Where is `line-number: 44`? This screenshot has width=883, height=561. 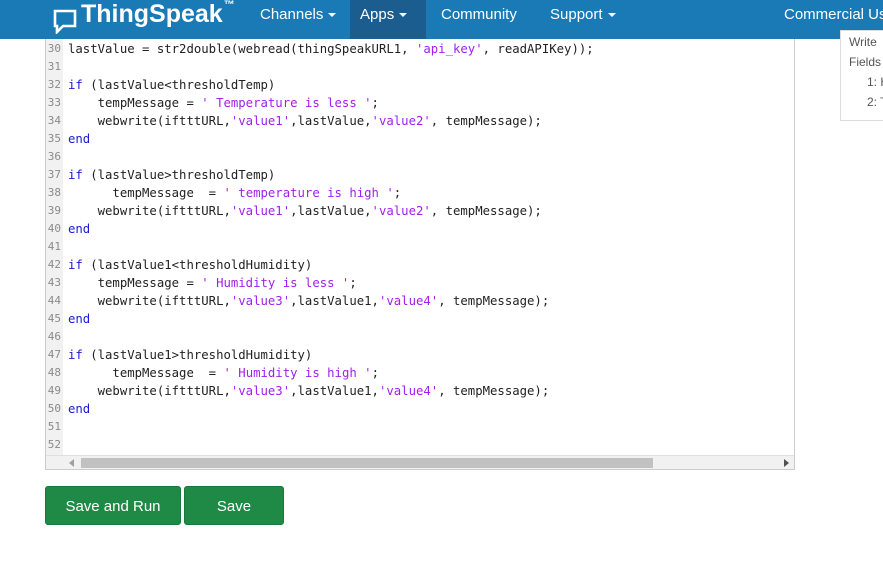
line-number: 44 is located at coordinates (54, 300).